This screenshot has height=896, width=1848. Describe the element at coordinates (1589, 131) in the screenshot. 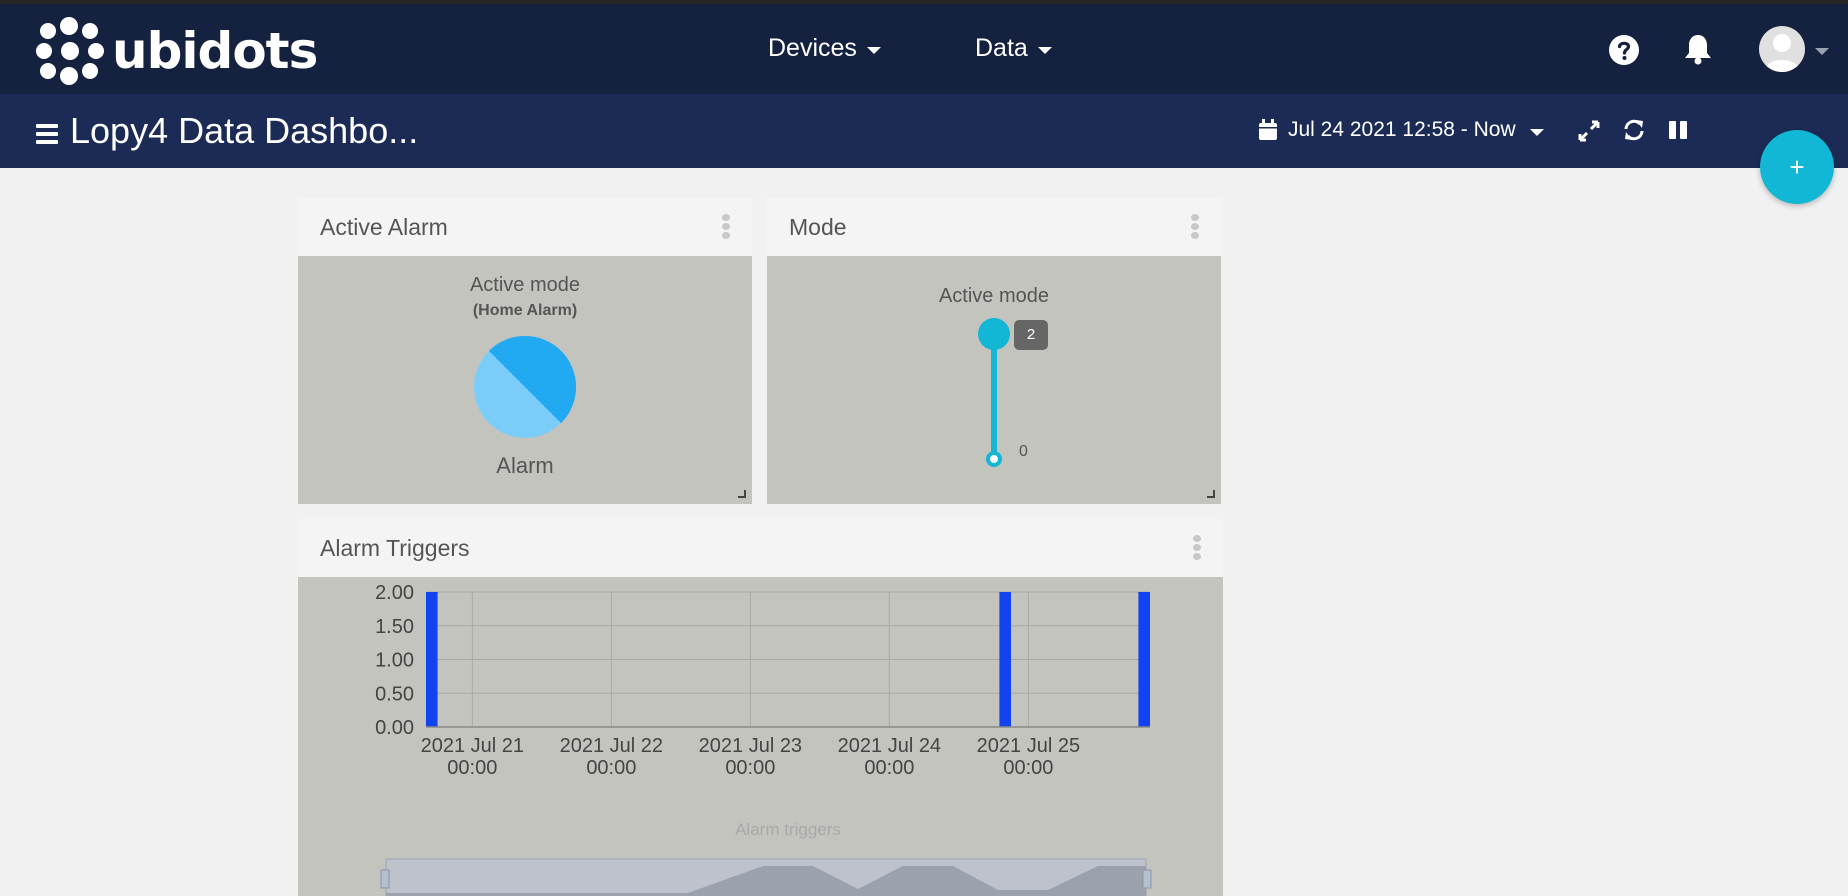

I see `fullscreen-icon` at that location.